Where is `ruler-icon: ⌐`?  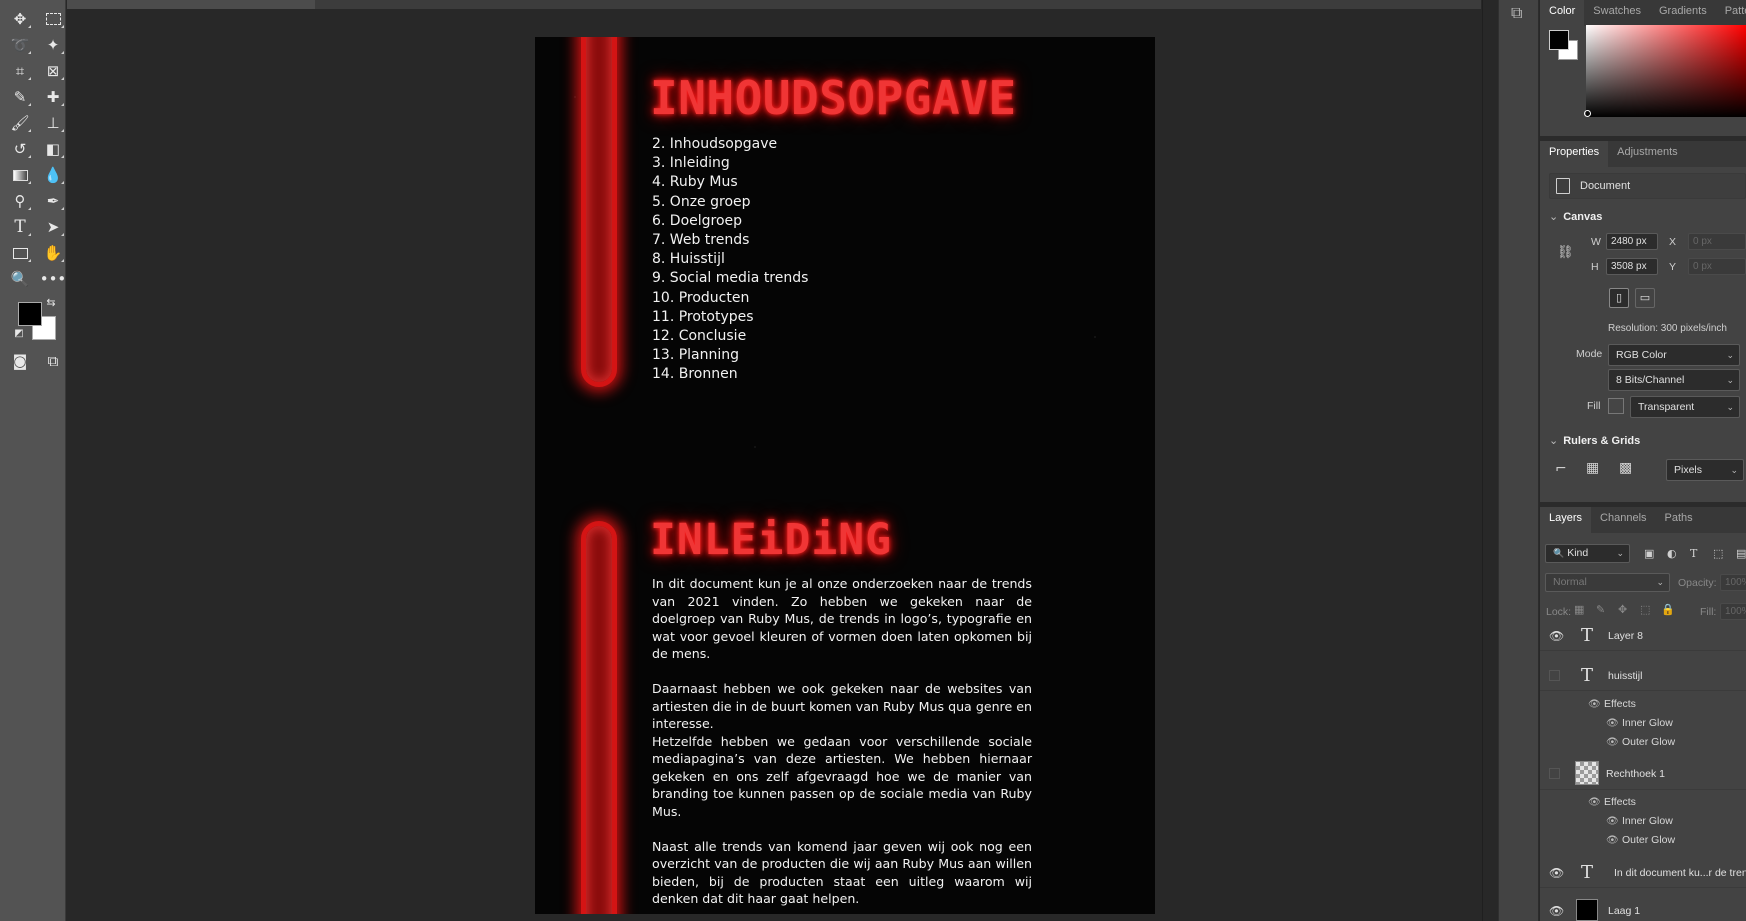 ruler-icon: ⌐ is located at coordinates (1561, 469).